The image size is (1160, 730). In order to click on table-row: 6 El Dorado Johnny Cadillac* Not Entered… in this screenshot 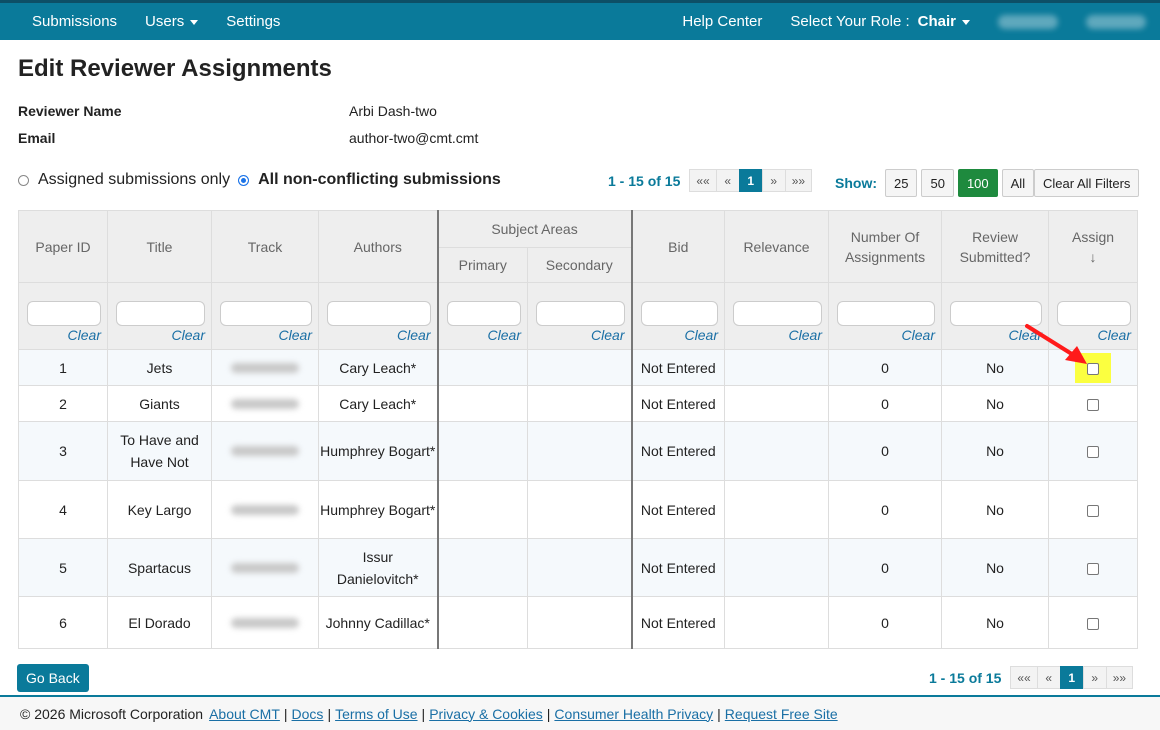, I will do `click(578, 622)`.